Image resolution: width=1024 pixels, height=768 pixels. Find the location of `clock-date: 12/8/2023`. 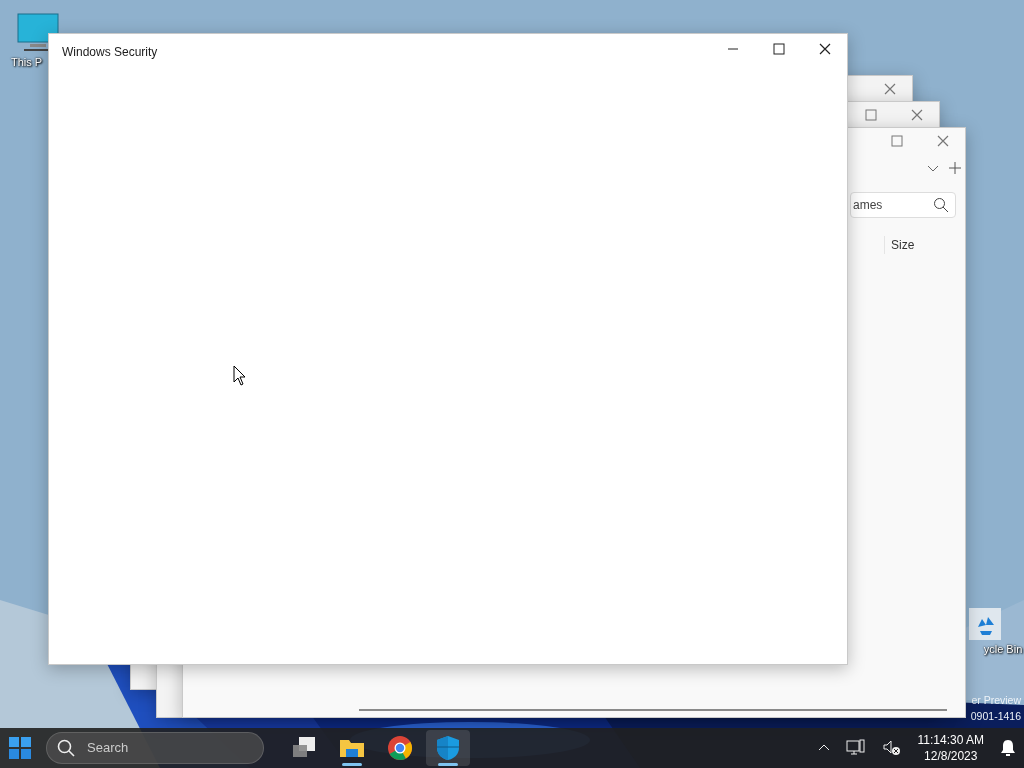

clock-date: 12/8/2023 is located at coordinates (951, 756).